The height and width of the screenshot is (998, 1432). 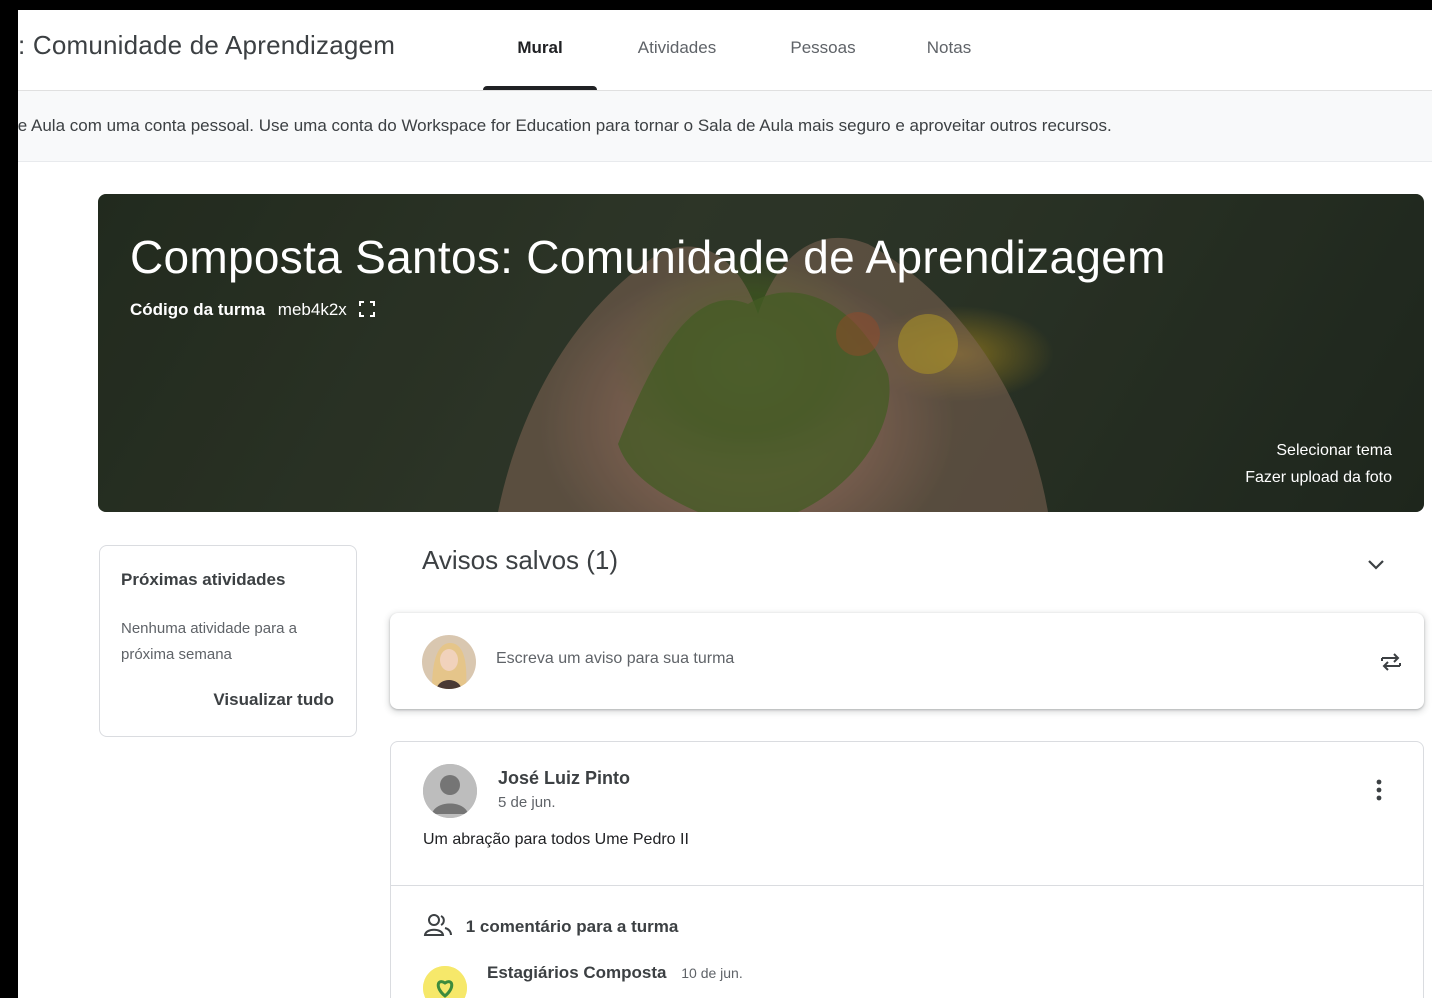 What do you see at coordinates (437, 925) in the screenshot?
I see `people-icon` at bounding box center [437, 925].